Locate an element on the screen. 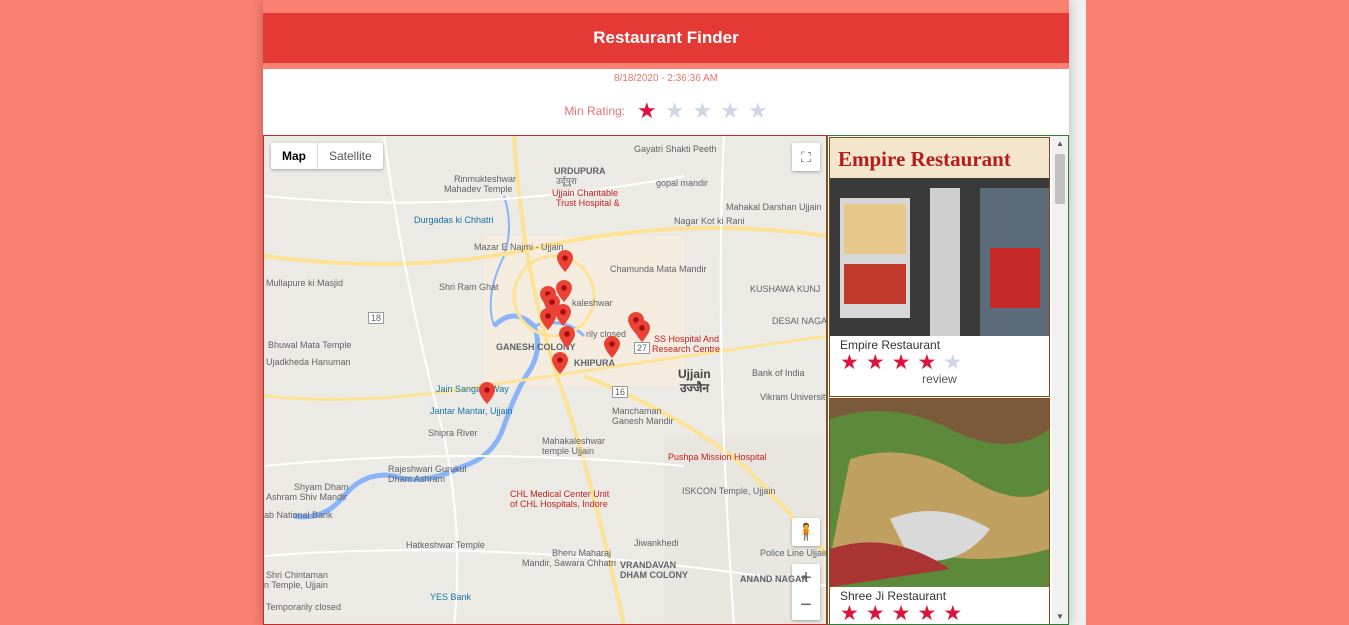  header-divider is located at coordinates (666, 66).